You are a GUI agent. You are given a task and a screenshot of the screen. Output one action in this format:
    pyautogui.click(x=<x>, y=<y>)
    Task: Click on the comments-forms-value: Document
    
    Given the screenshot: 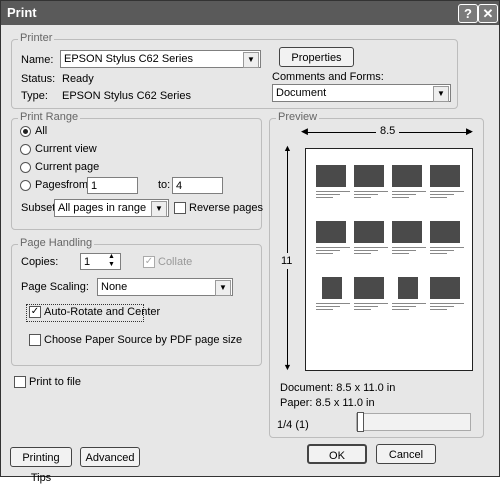 What is the action you would take?
    pyautogui.click(x=301, y=93)
    